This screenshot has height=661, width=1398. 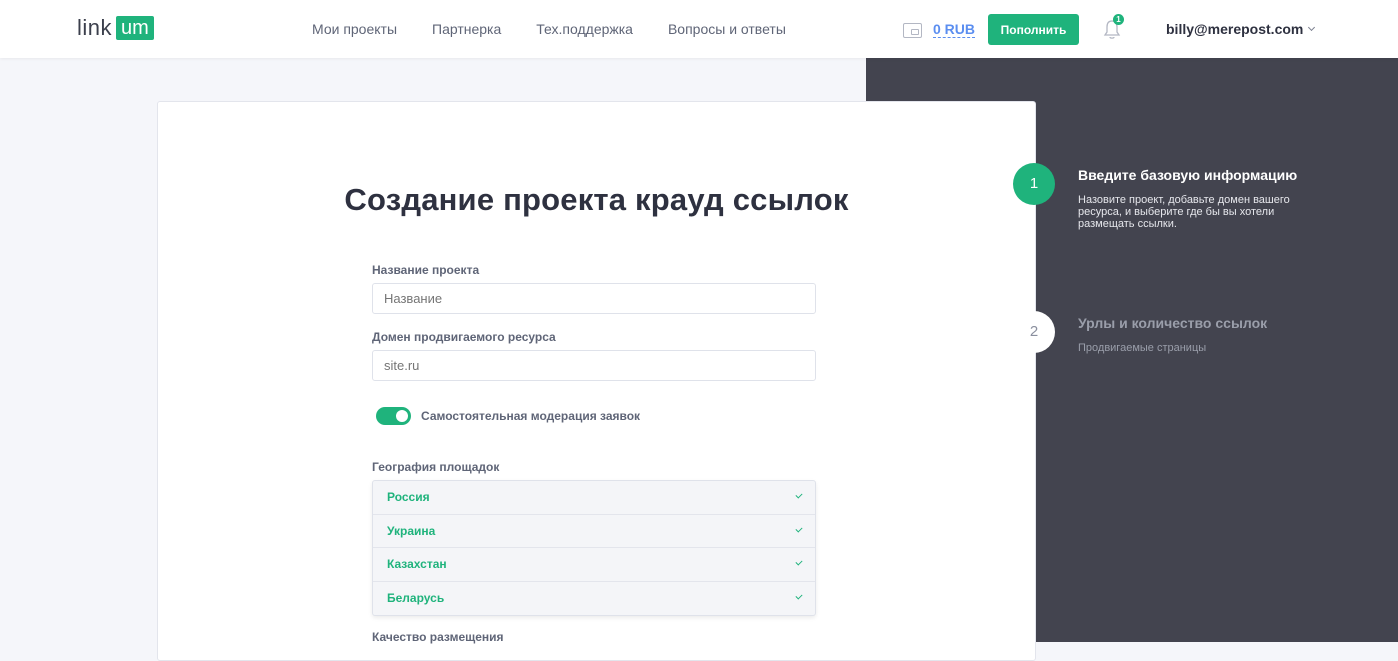 What do you see at coordinates (393, 416) in the screenshot?
I see `moderation-toggle` at bounding box center [393, 416].